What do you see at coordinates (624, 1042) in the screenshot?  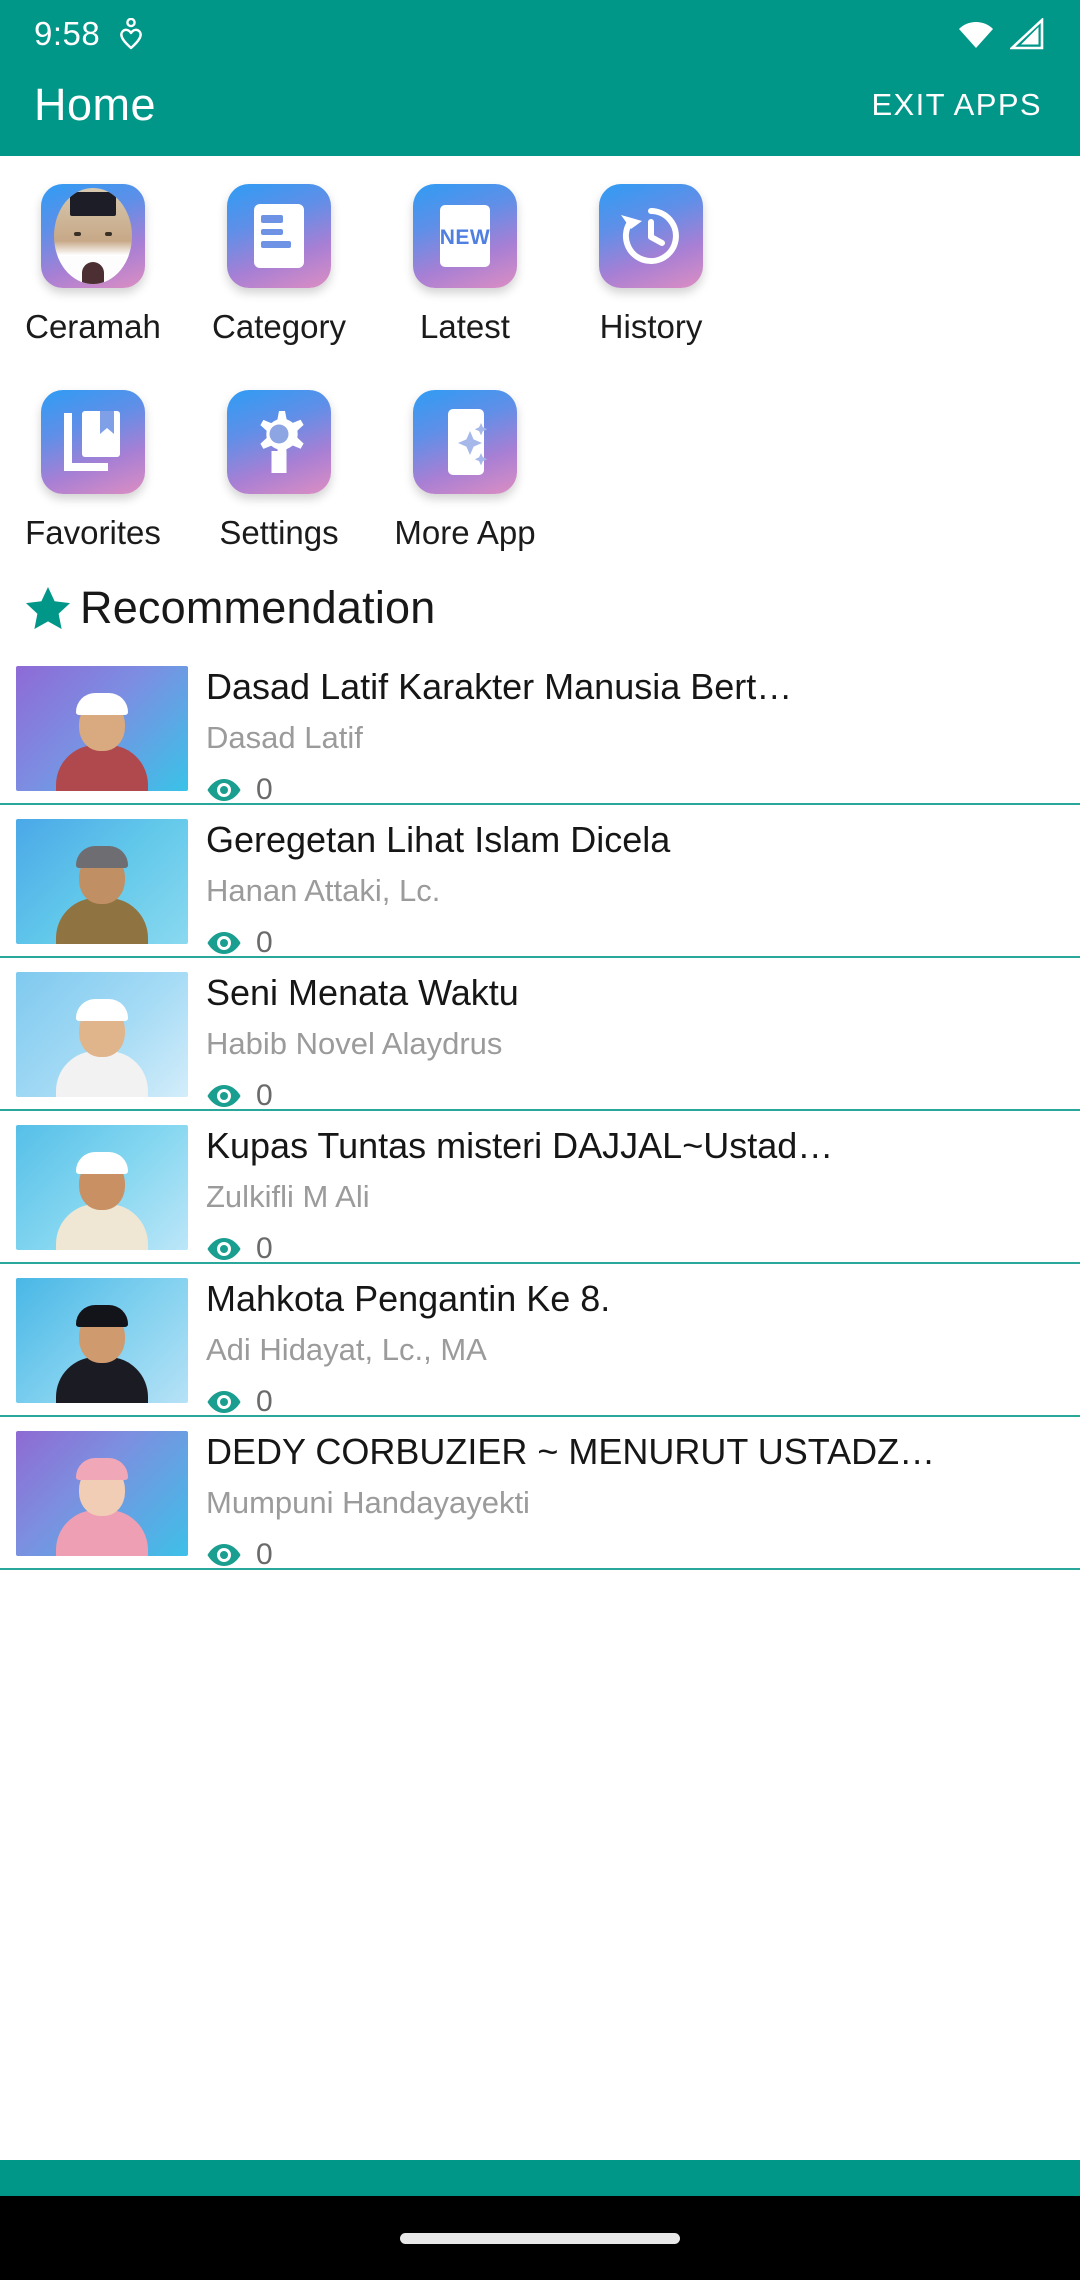 I see `list-item-body: Seni Menata Waktu Habib Novel Alaydrus 0` at bounding box center [624, 1042].